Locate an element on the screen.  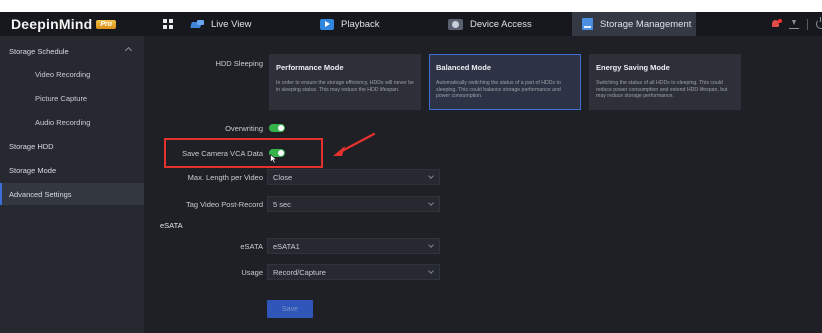
usage-select: Record/Capture is located at coordinates (353, 272).